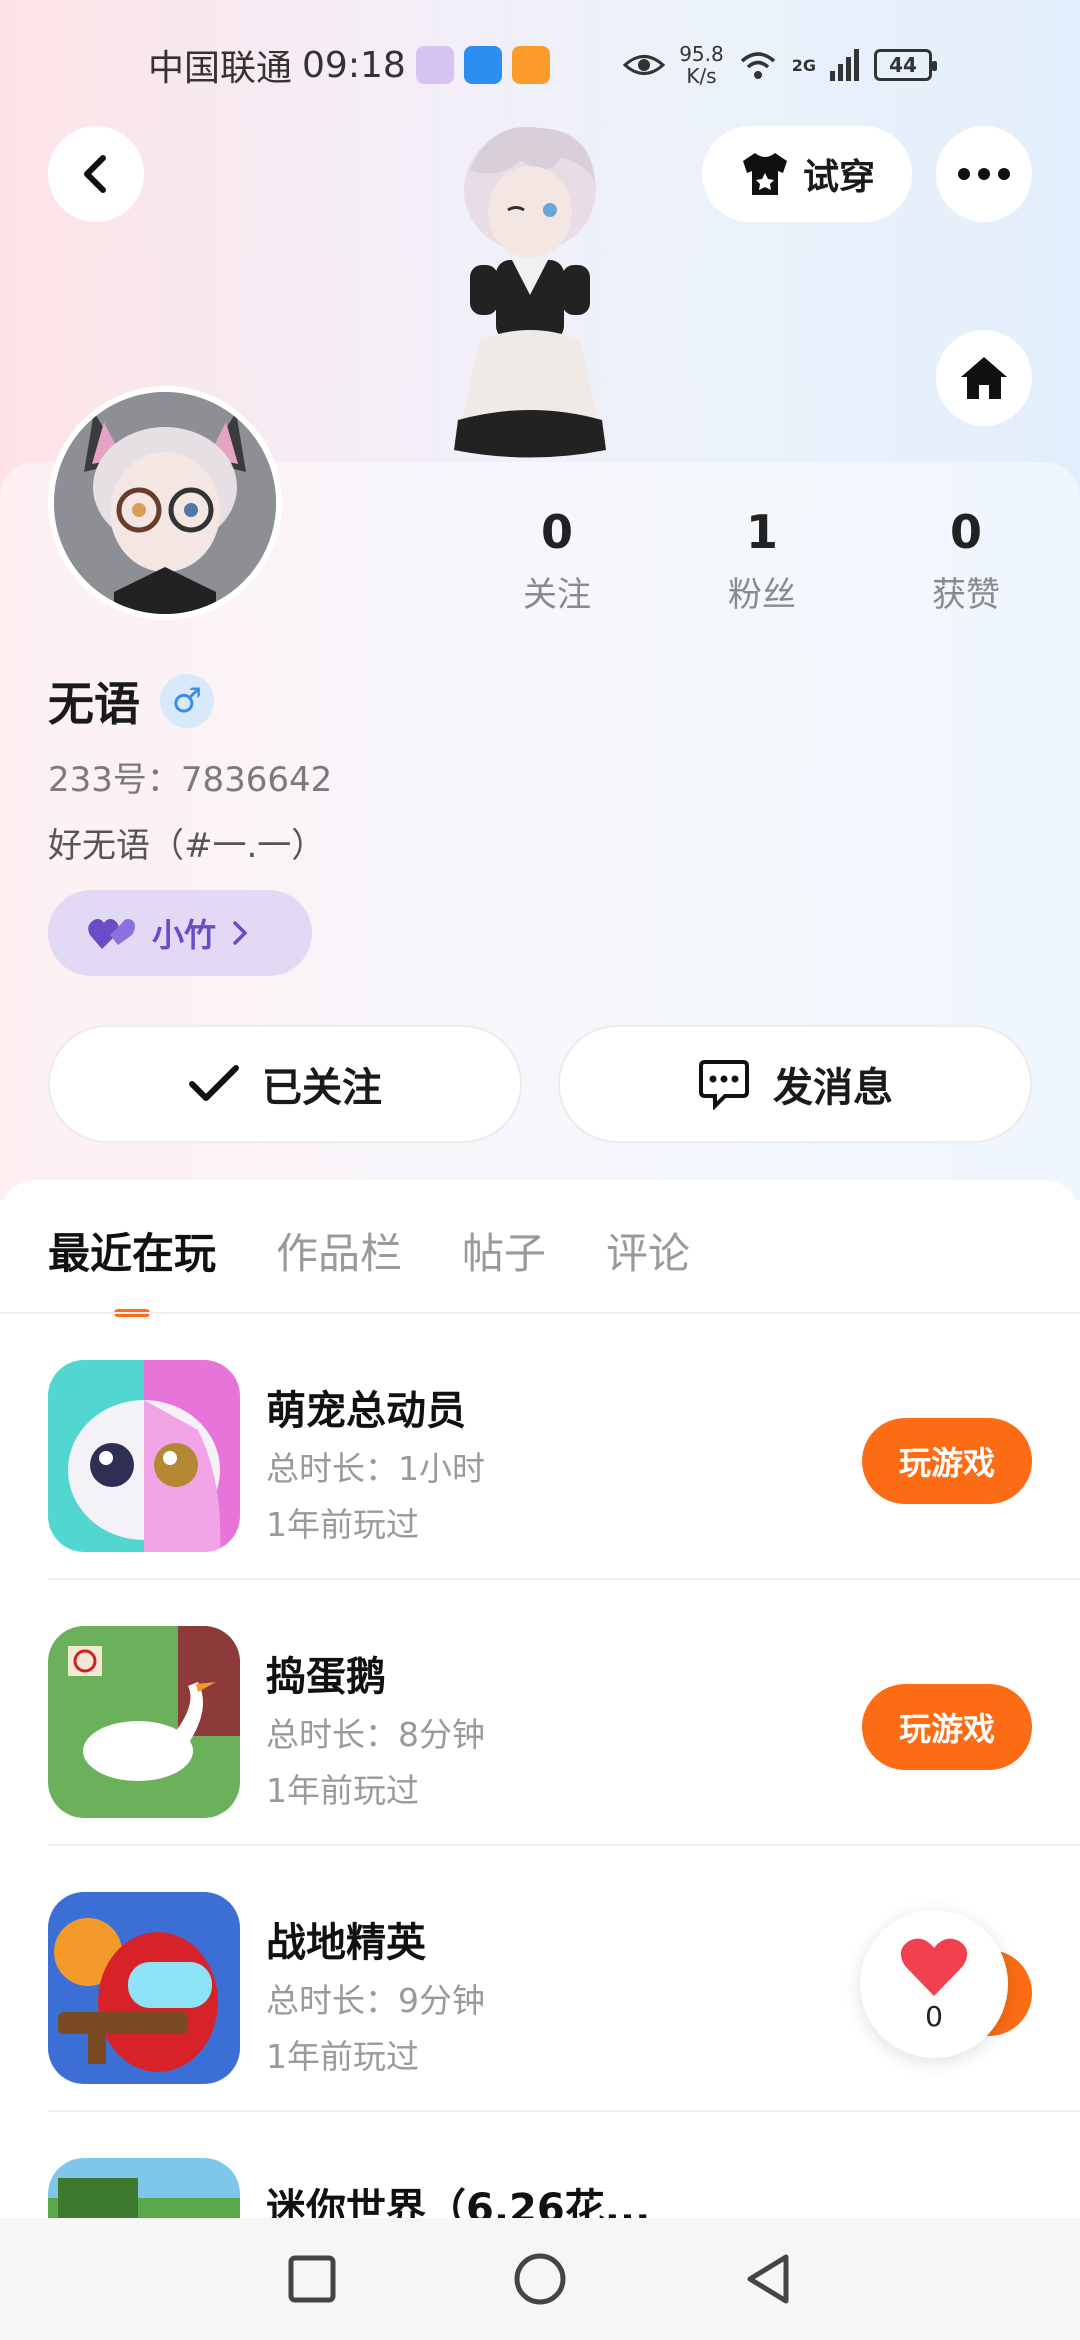  I want to click on tab-bar: 最近在玩 作品栏 帖子 评论, so click(369, 1268).